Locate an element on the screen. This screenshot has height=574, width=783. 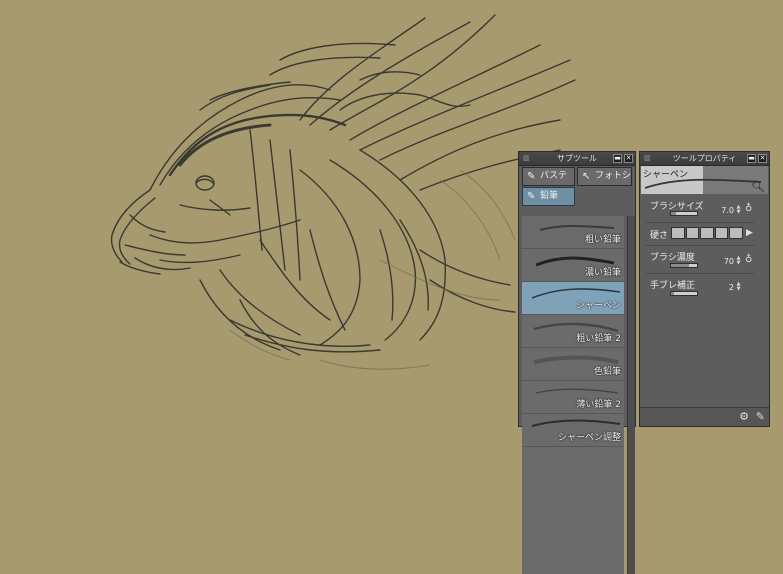
brush-size-value: 7.0 is located at coordinates (727, 210).